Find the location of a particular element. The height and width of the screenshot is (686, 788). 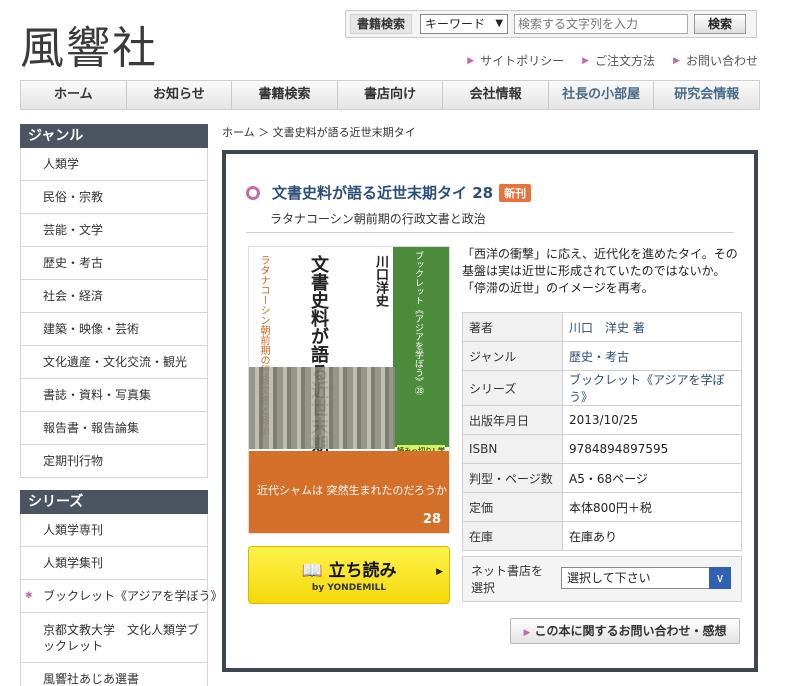

site-logo: 風響社 is located at coordinates (89, 44).